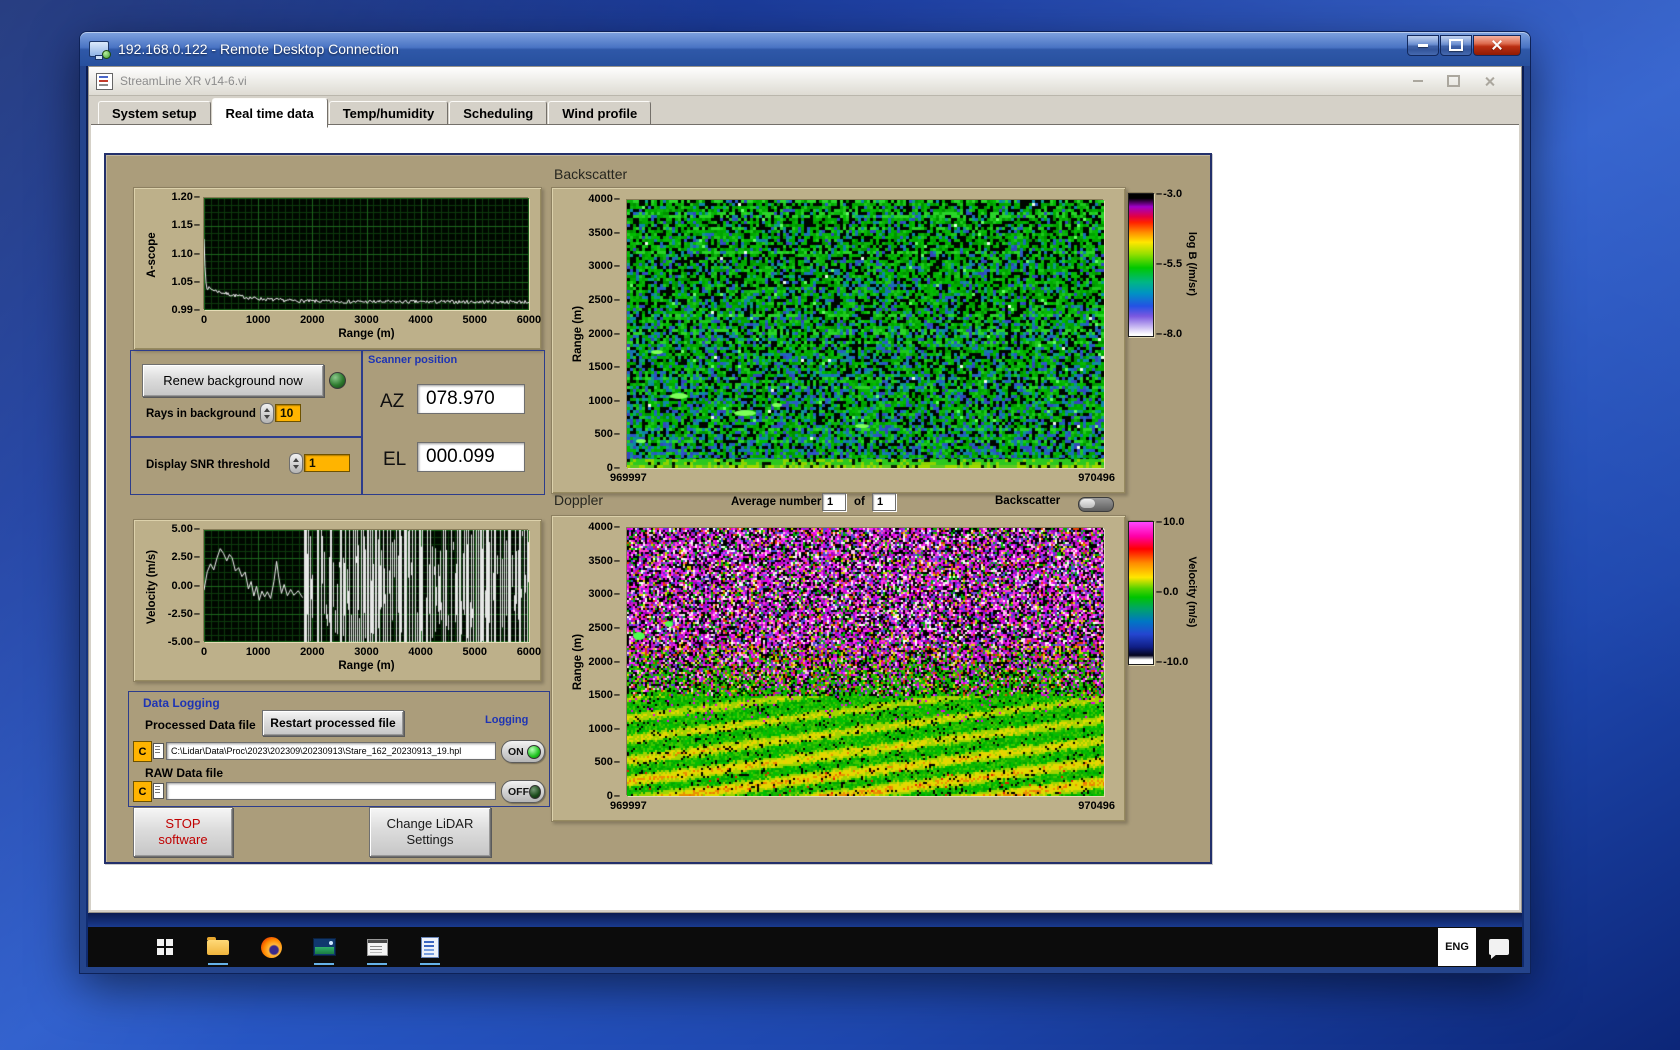  What do you see at coordinates (366, 586) in the screenshot?
I see `velocity-plot` at bounding box center [366, 586].